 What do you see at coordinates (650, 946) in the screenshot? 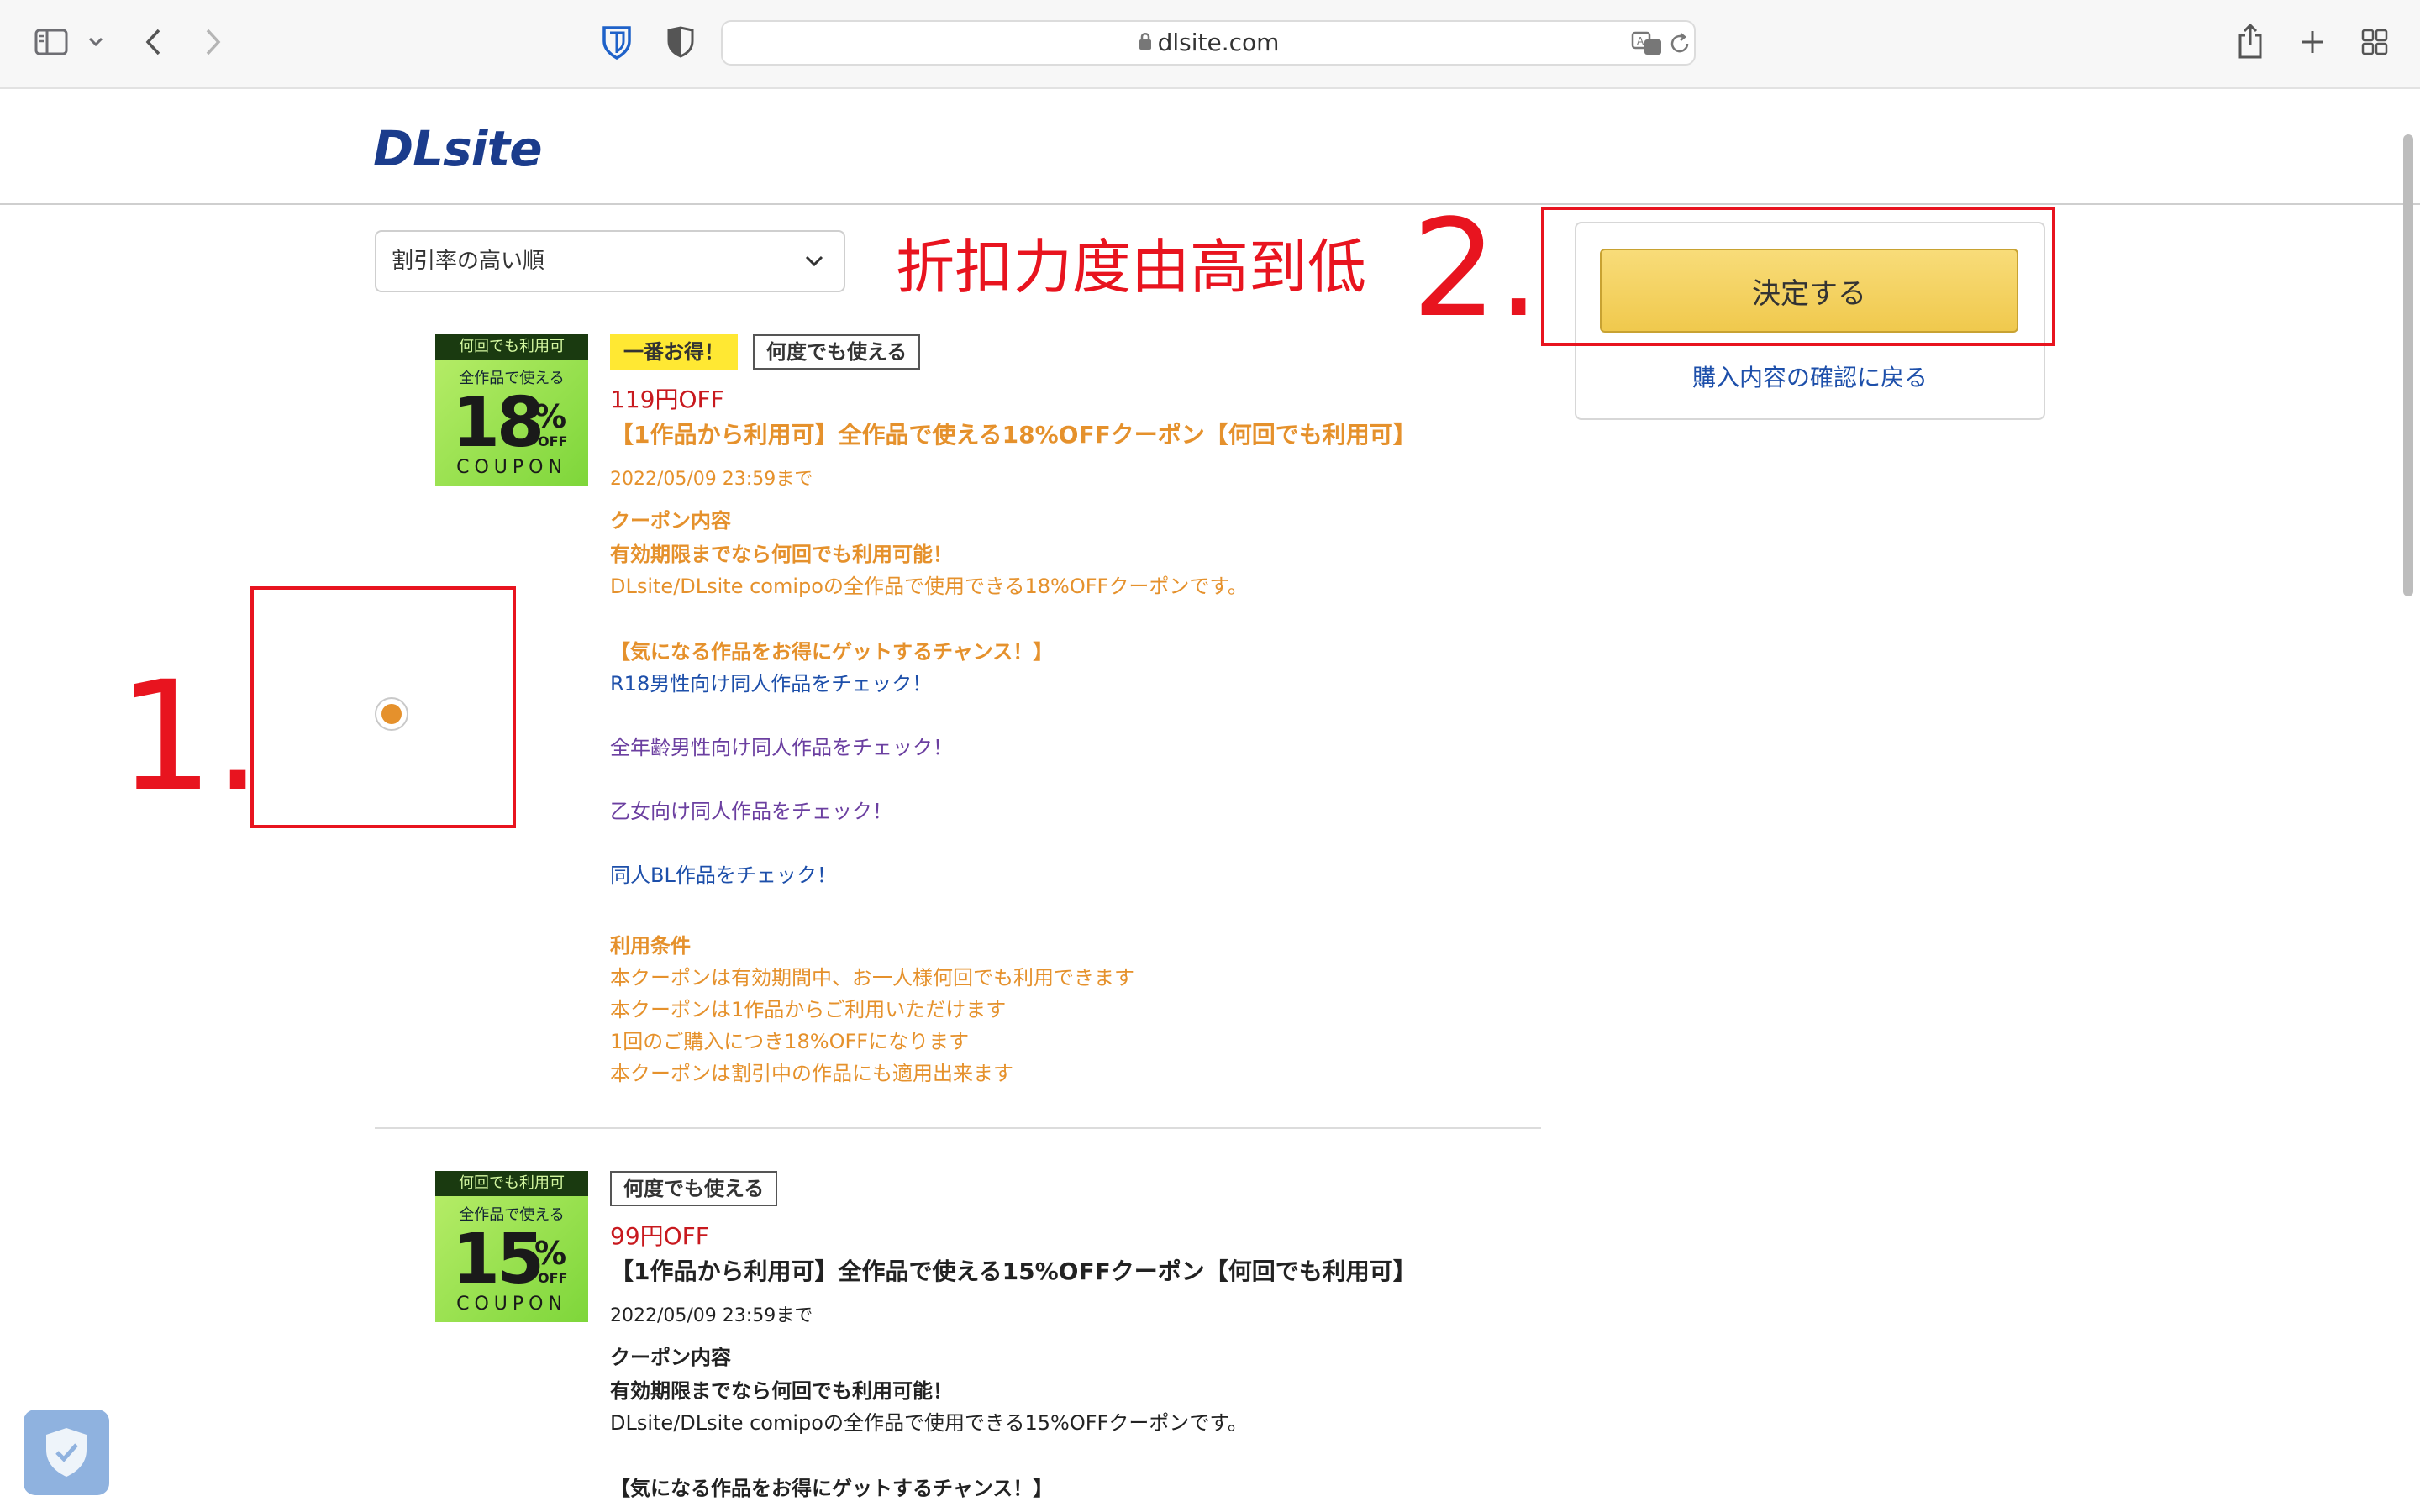
I see `coupon-terms-heading: 利用条件` at bounding box center [650, 946].